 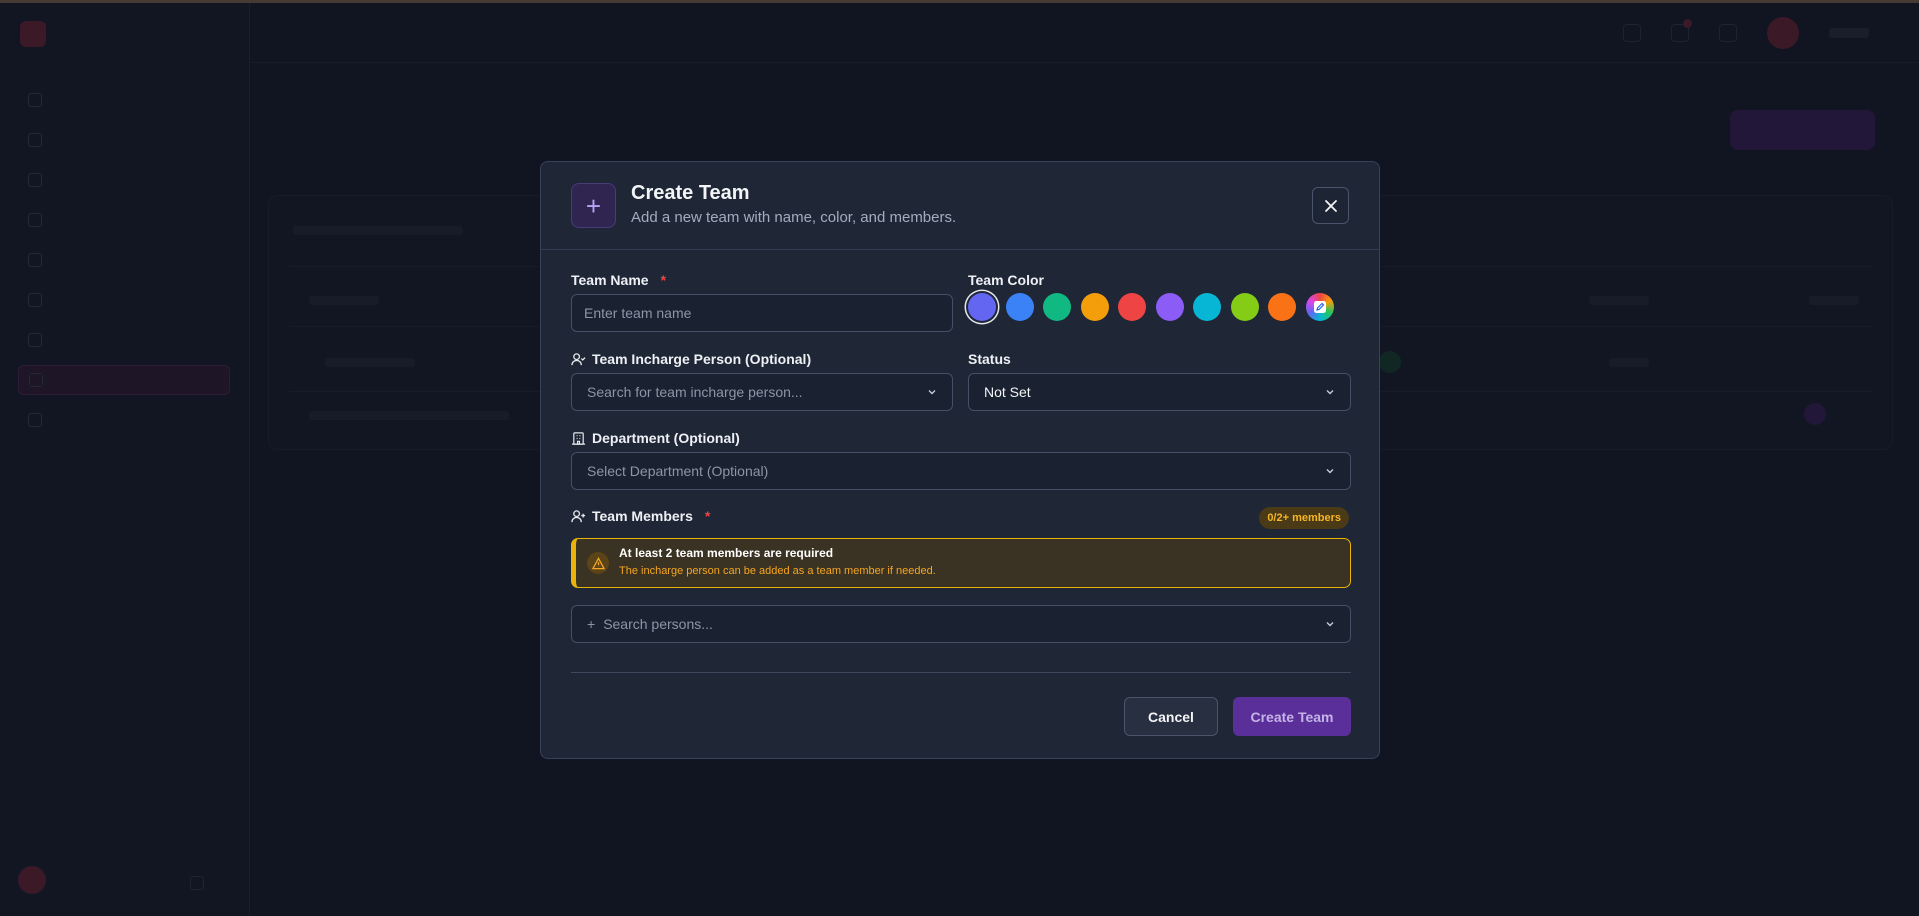 I want to click on alert-title: At least 2 team members are required, so click(x=726, y=553).